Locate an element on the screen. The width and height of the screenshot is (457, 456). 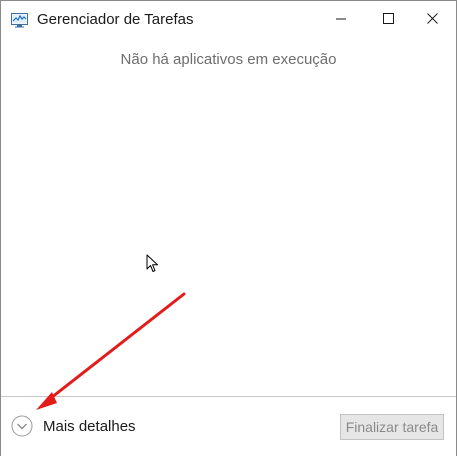
maximize-icon is located at coordinates (388, 20).